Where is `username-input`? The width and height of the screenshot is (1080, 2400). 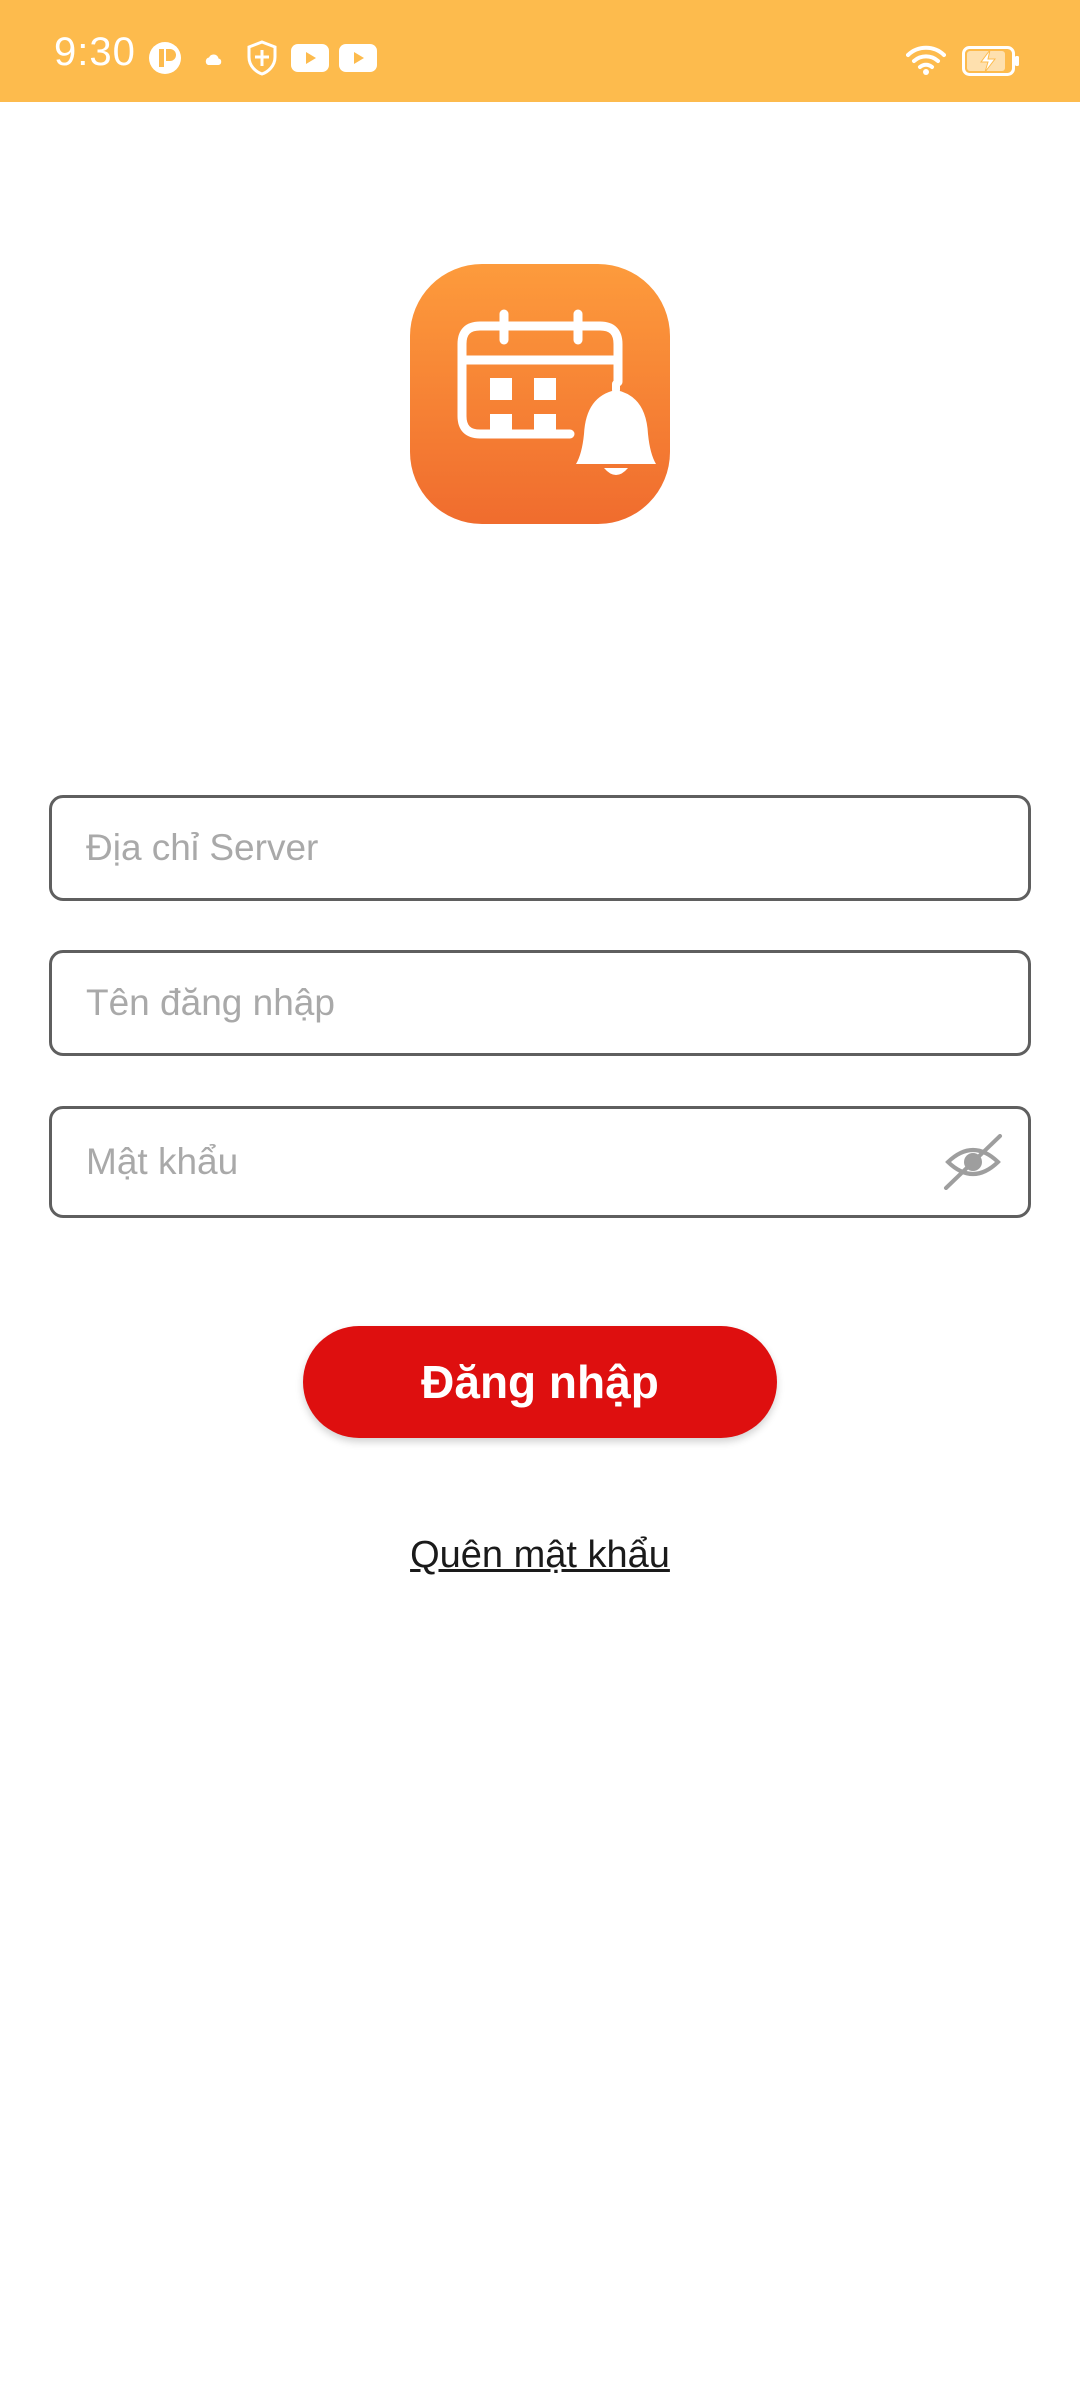
username-input is located at coordinates (516, 1003).